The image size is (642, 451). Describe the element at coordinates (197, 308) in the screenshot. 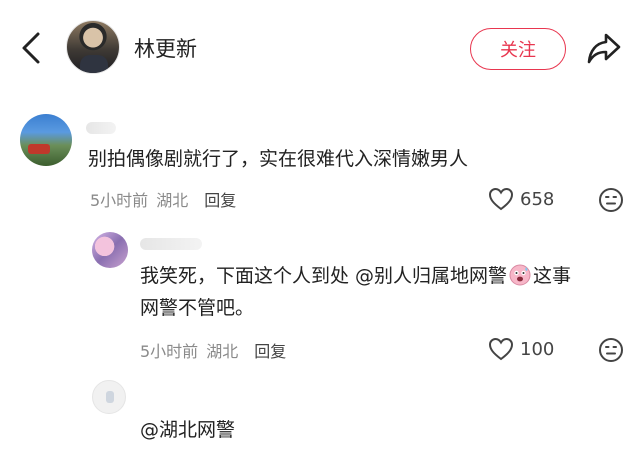

I see `comment-text-part: 网警不管吧。` at that location.